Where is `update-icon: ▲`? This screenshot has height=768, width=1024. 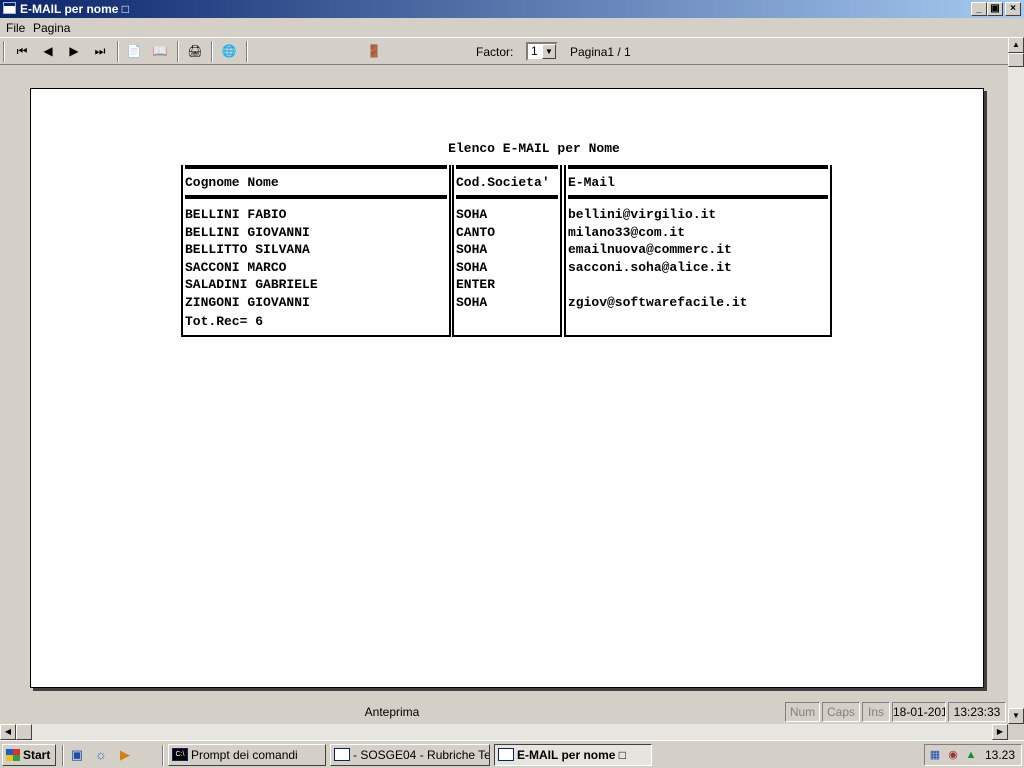
update-icon: ▲ is located at coordinates (971, 755).